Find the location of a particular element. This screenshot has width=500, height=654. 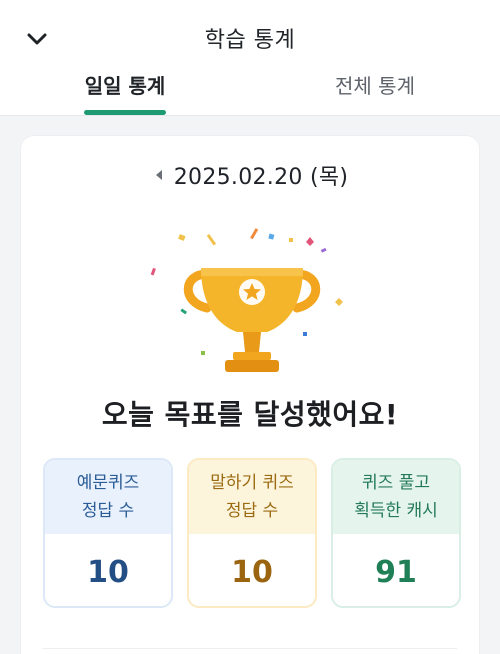

stat-label-line1: 퀴즈 풀고 is located at coordinates (396, 483).